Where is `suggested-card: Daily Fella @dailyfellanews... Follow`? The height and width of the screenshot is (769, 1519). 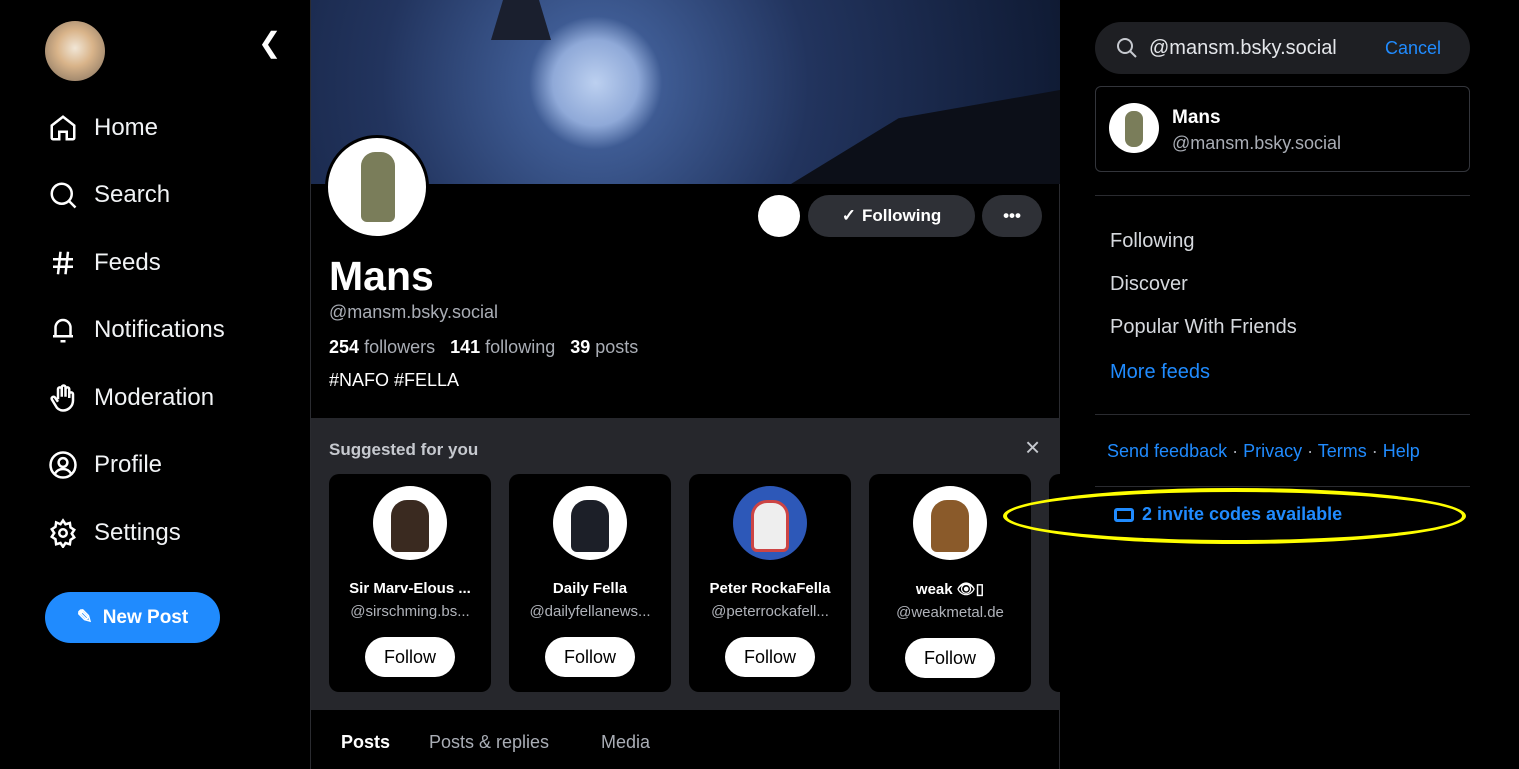
suggested-card: Daily Fella @dailyfellanews... Follow is located at coordinates (590, 583).